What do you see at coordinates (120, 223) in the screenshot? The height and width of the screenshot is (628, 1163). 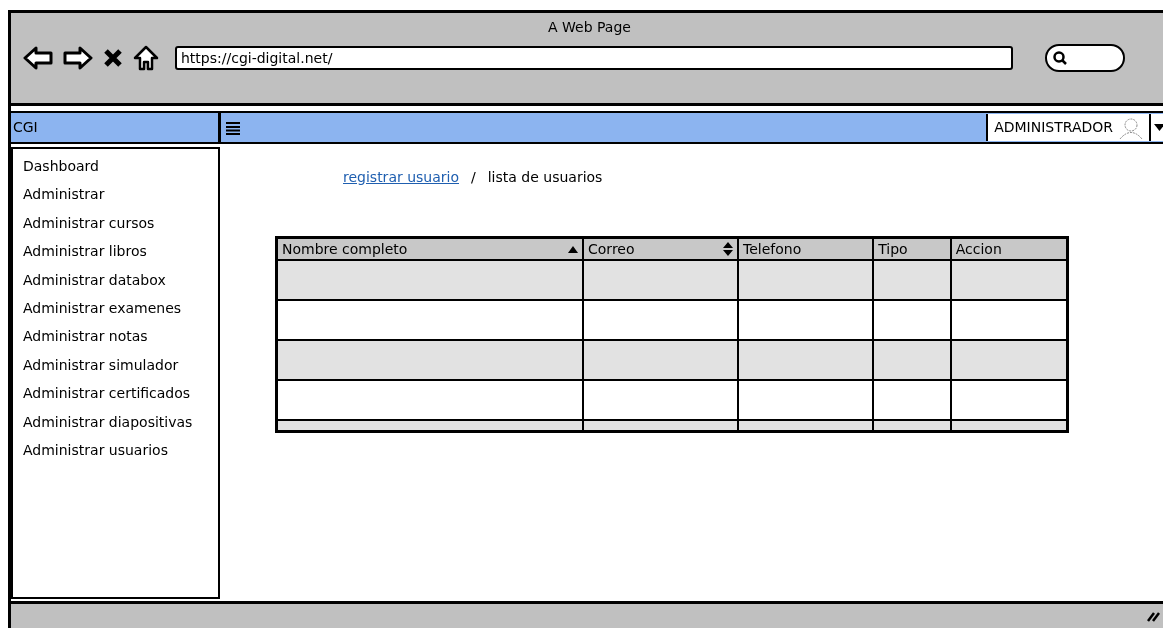 I see `sidebar-item: Administrar cursos` at bounding box center [120, 223].